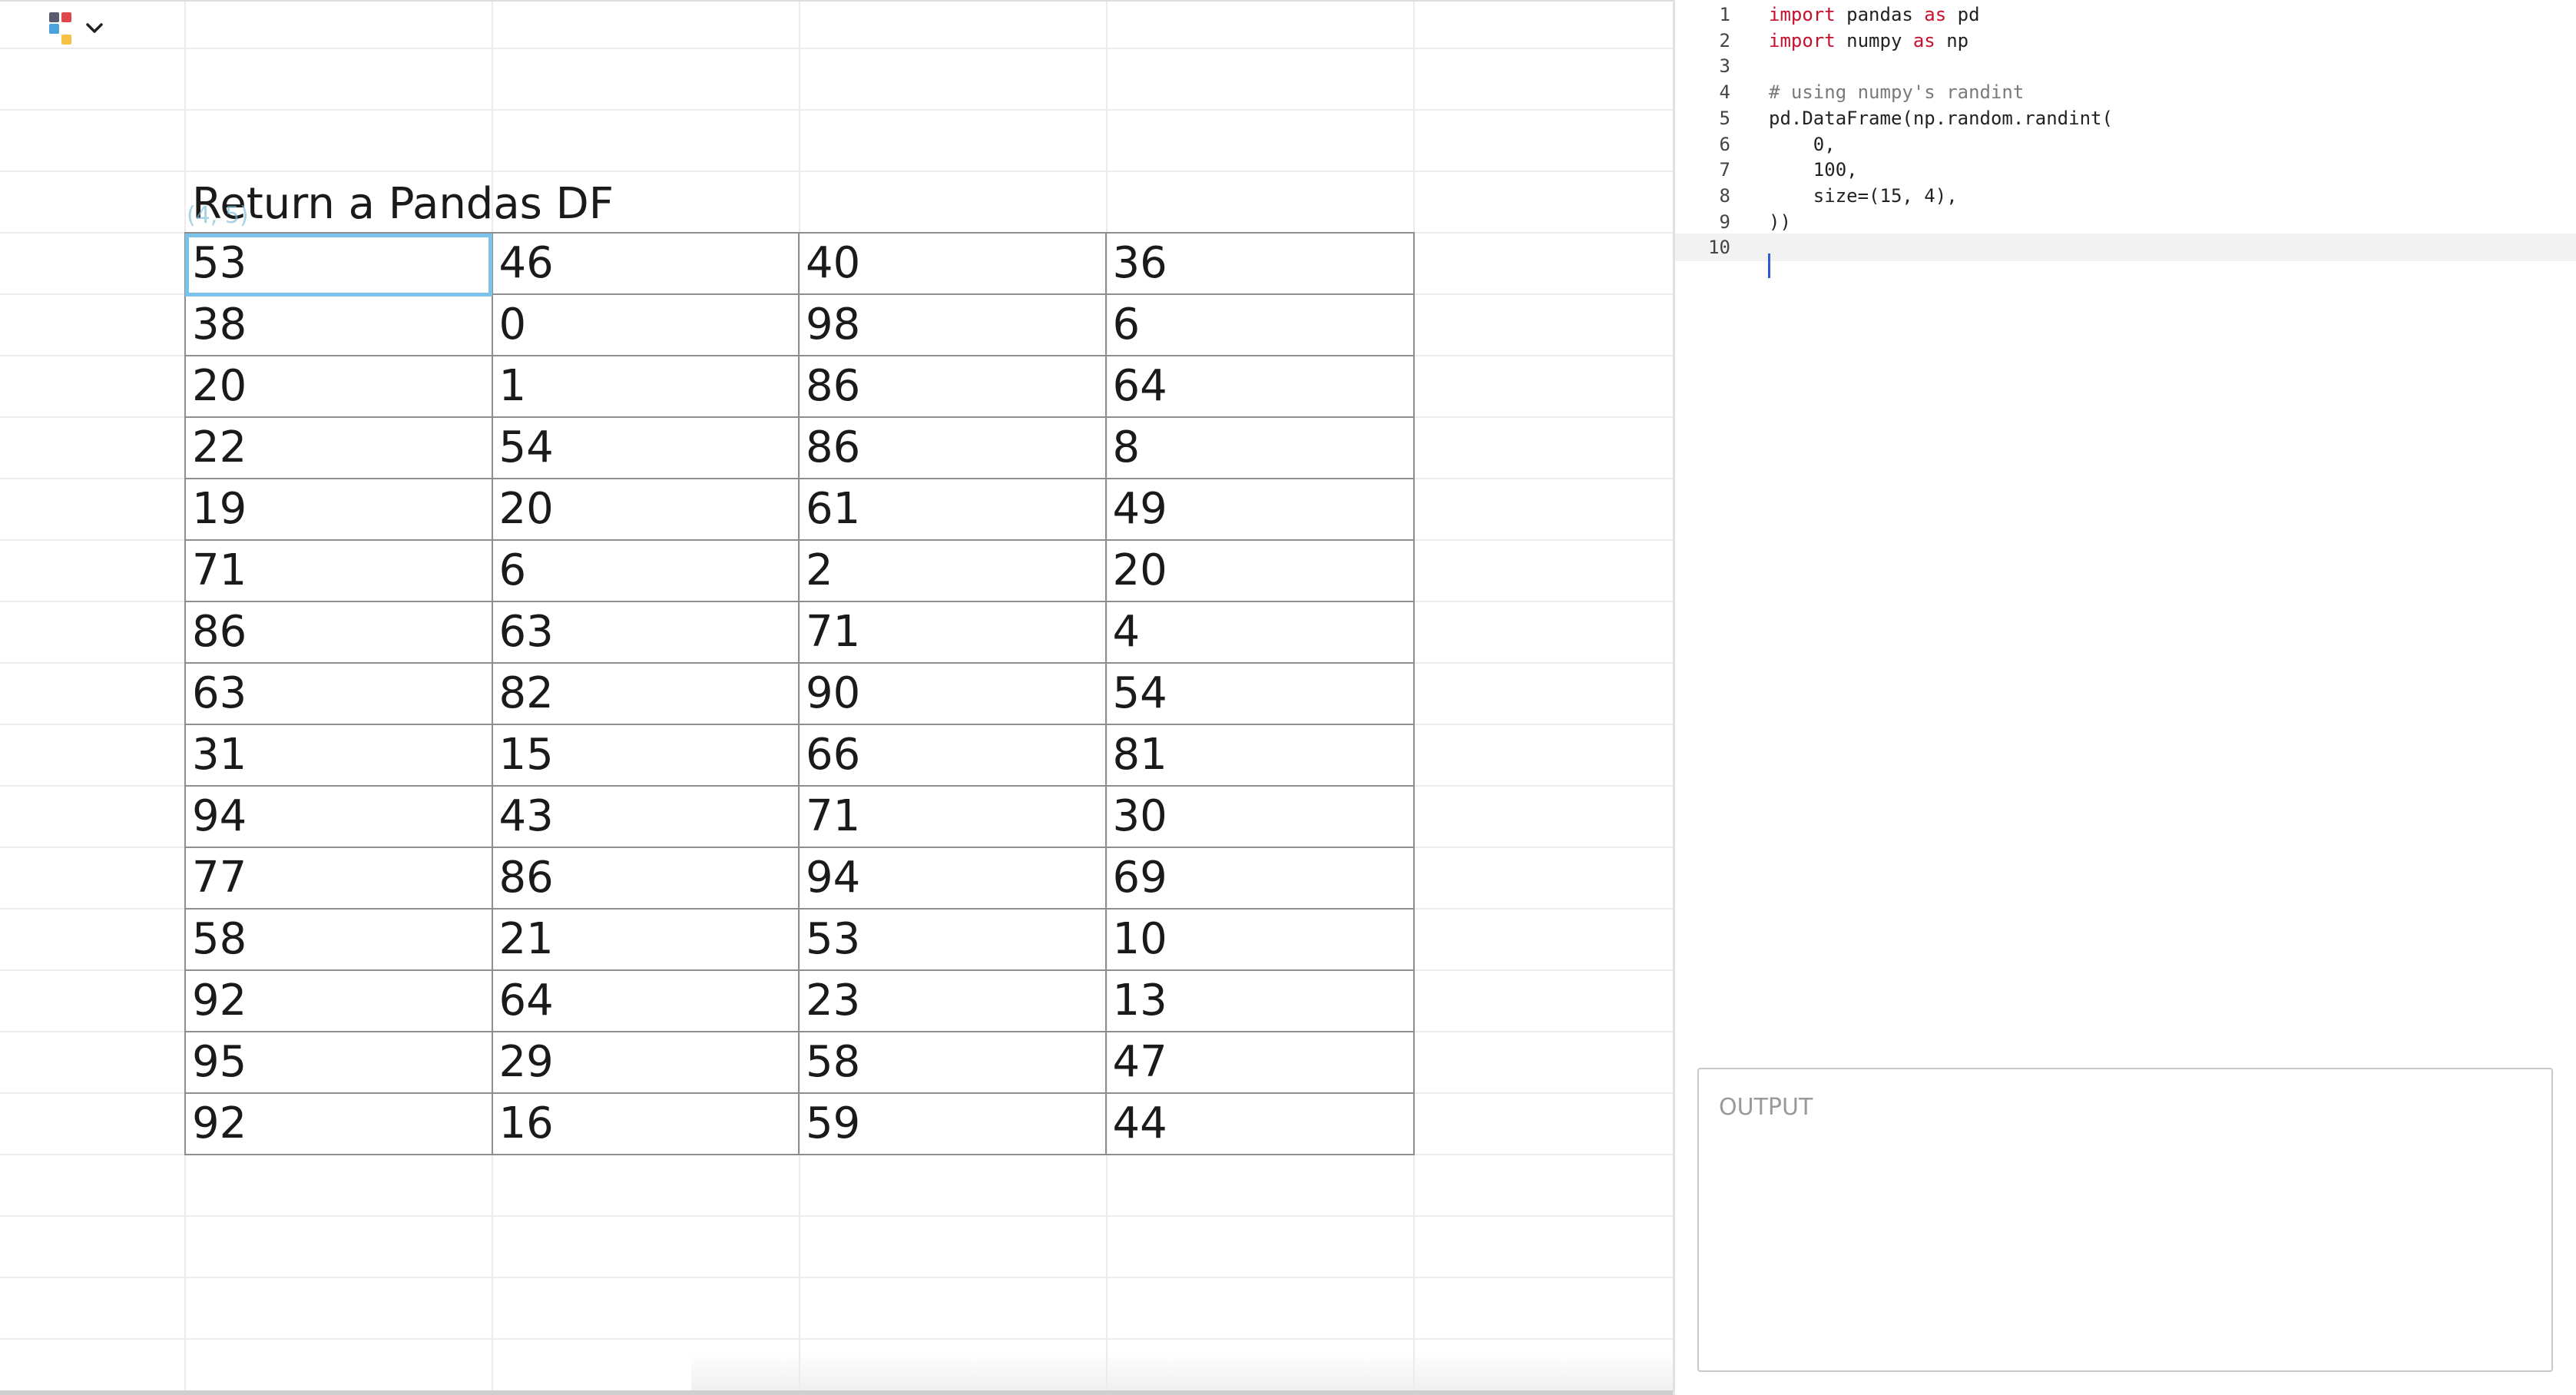 The image size is (2576, 1395). What do you see at coordinates (953, 571) in the screenshot?
I see `table-cell: 2` at bounding box center [953, 571].